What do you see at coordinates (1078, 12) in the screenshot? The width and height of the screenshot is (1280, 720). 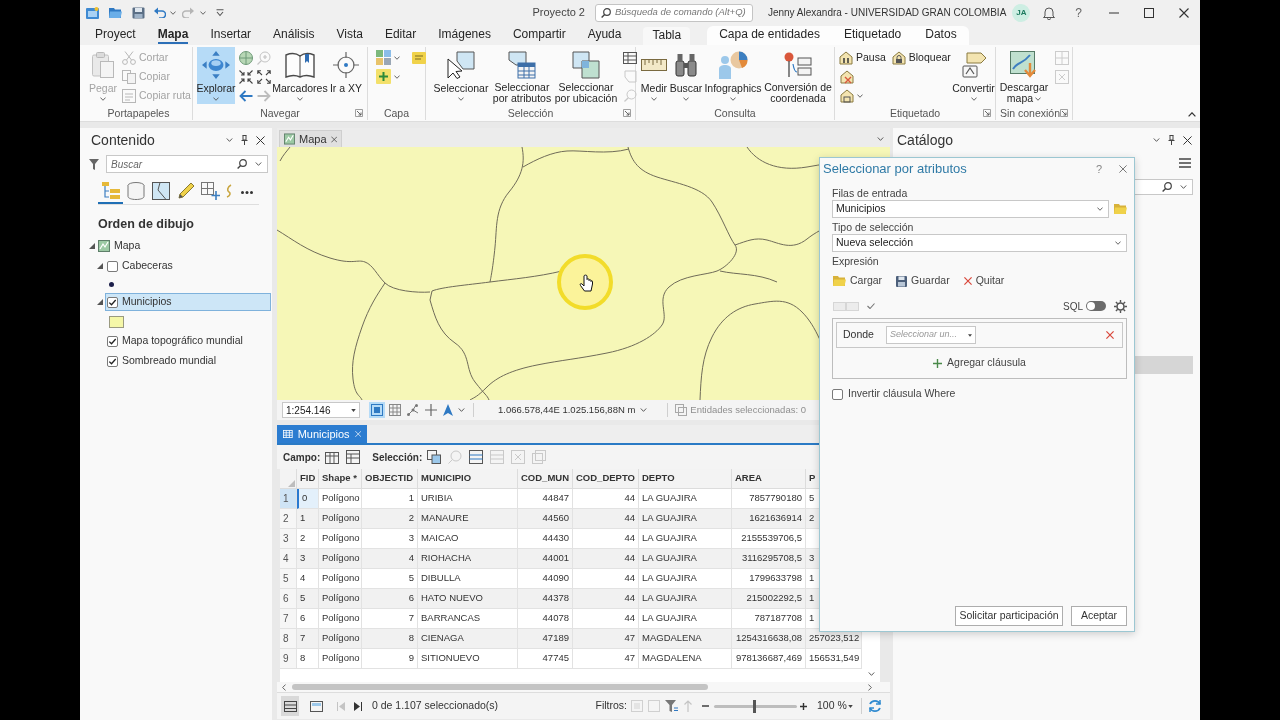 I see `help-button: ?` at bounding box center [1078, 12].